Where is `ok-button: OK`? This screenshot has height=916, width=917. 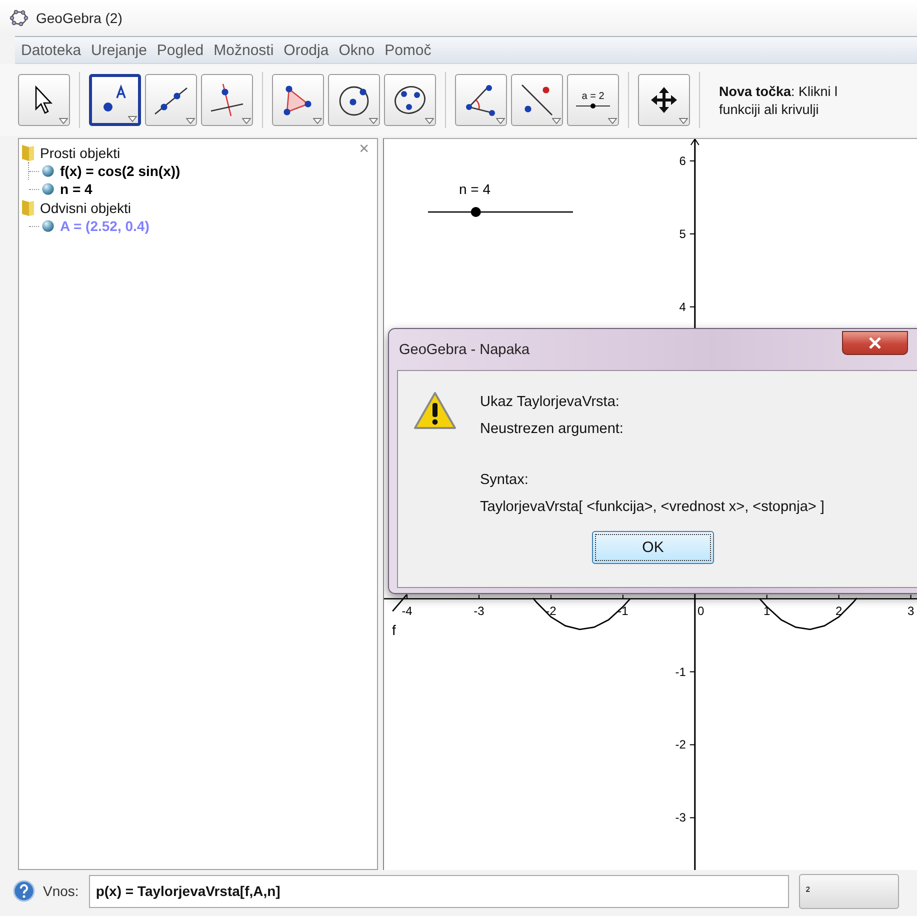 ok-button: OK is located at coordinates (653, 547).